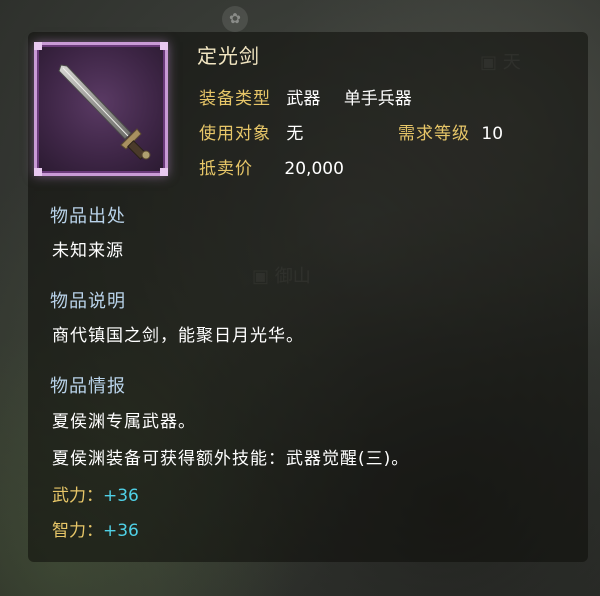 Image resolution: width=600 pixels, height=596 pixels. What do you see at coordinates (77, 531) in the screenshot?
I see `stat-label: 智力：` at bounding box center [77, 531].